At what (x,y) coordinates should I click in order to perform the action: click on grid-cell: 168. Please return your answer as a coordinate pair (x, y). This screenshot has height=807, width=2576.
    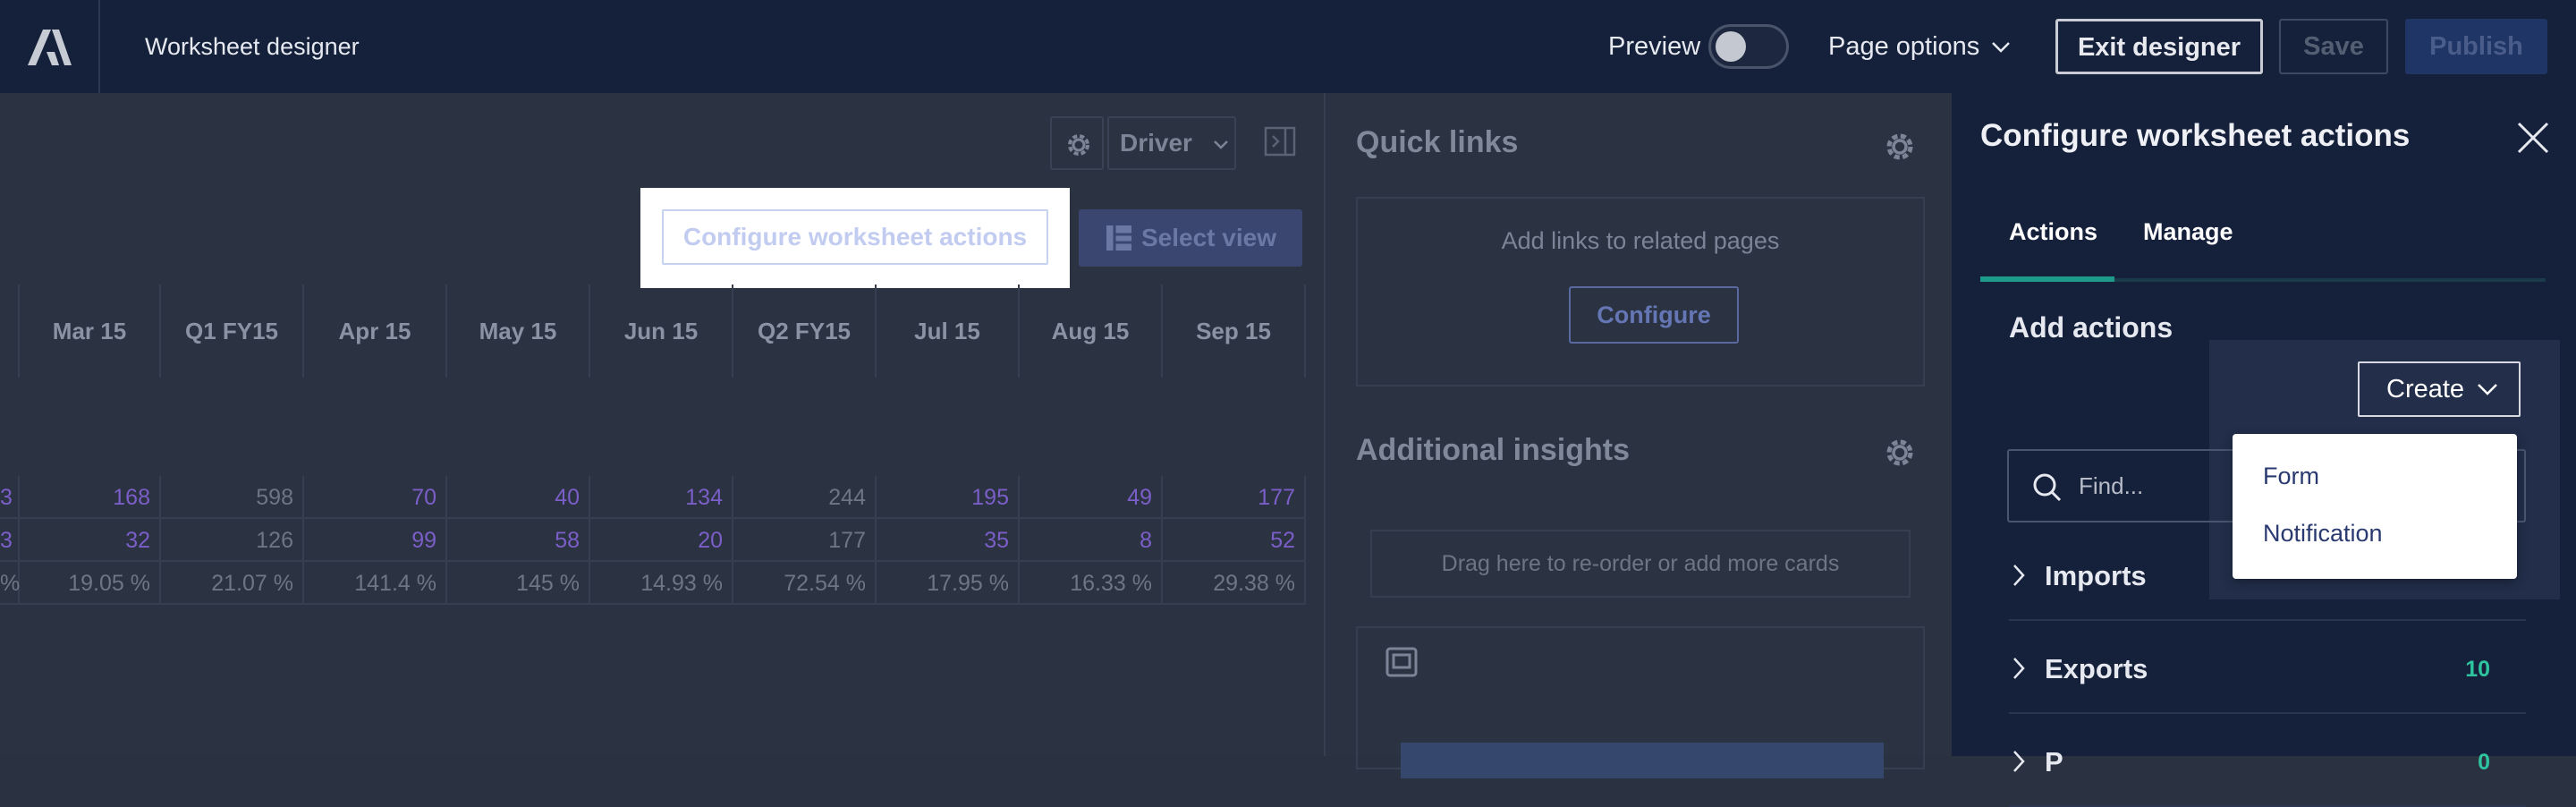
    Looking at the image, I should click on (90, 497).